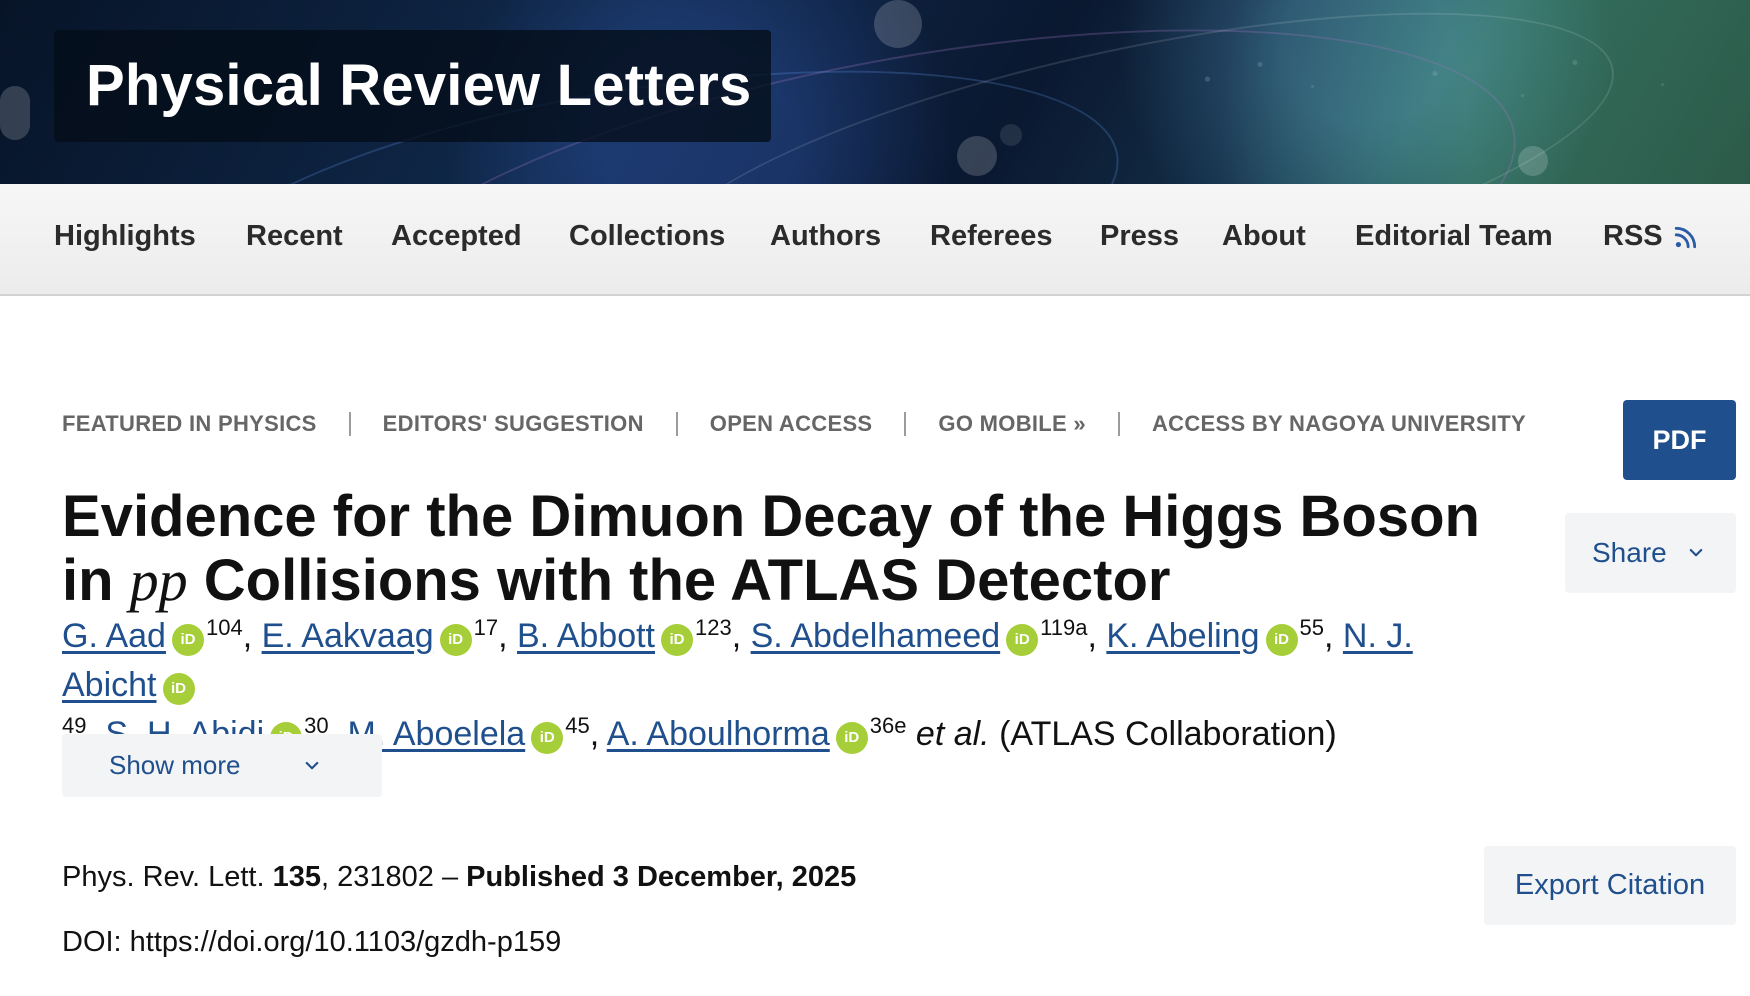 The height and width of the screenshot is (996, 1750). I want to click on nav-press: Press, so click(1139, 236).